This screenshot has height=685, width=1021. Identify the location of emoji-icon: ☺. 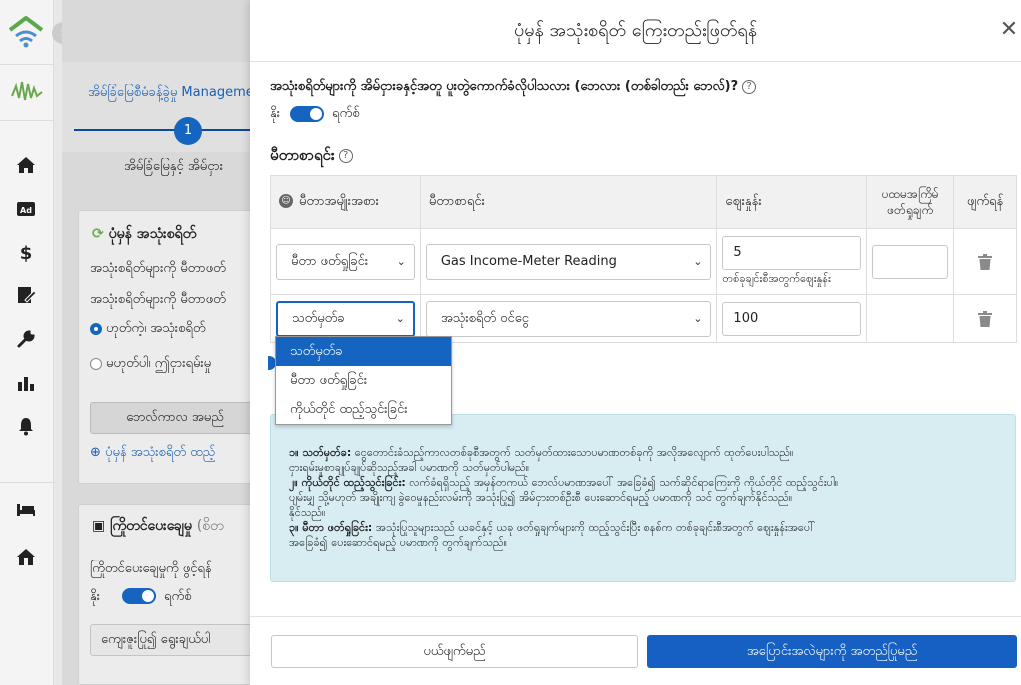
(286, 201).